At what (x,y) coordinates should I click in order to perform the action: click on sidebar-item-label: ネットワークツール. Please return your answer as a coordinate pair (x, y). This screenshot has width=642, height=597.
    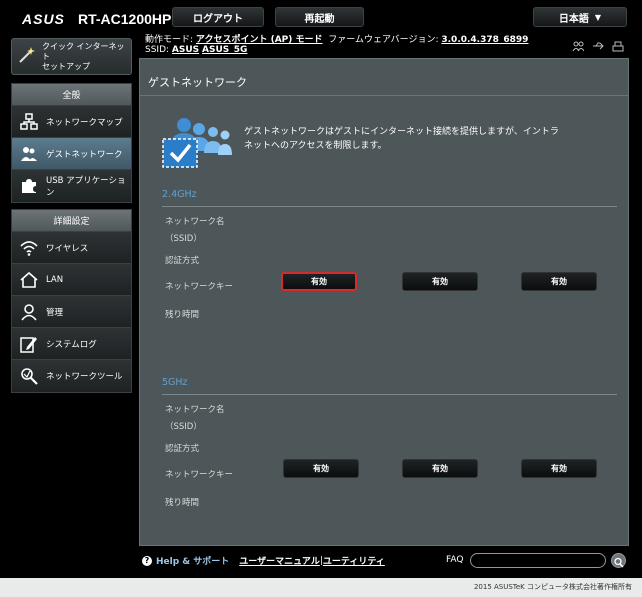
    Looking at the image, I should click on (84, 377).